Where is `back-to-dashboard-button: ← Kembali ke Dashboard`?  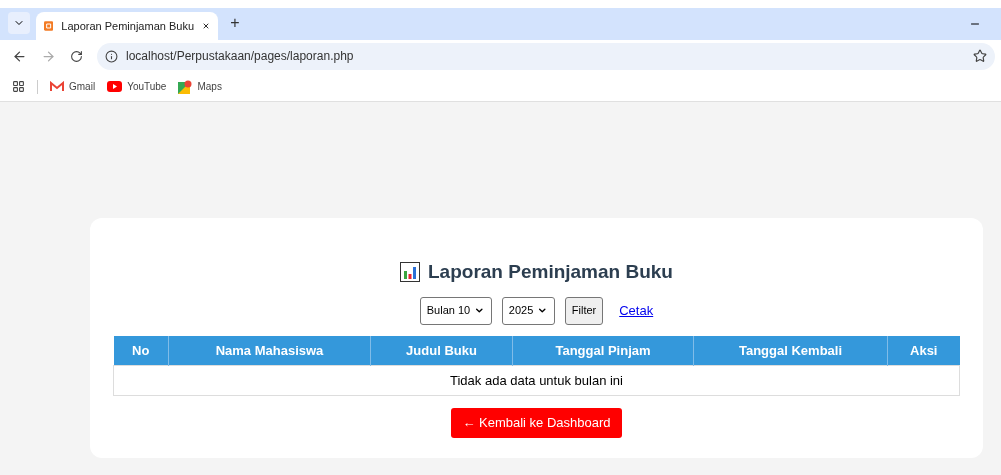
back-to-dashboard-button: ← Kembali ke Dashboard is located at coordinates (536, 423).